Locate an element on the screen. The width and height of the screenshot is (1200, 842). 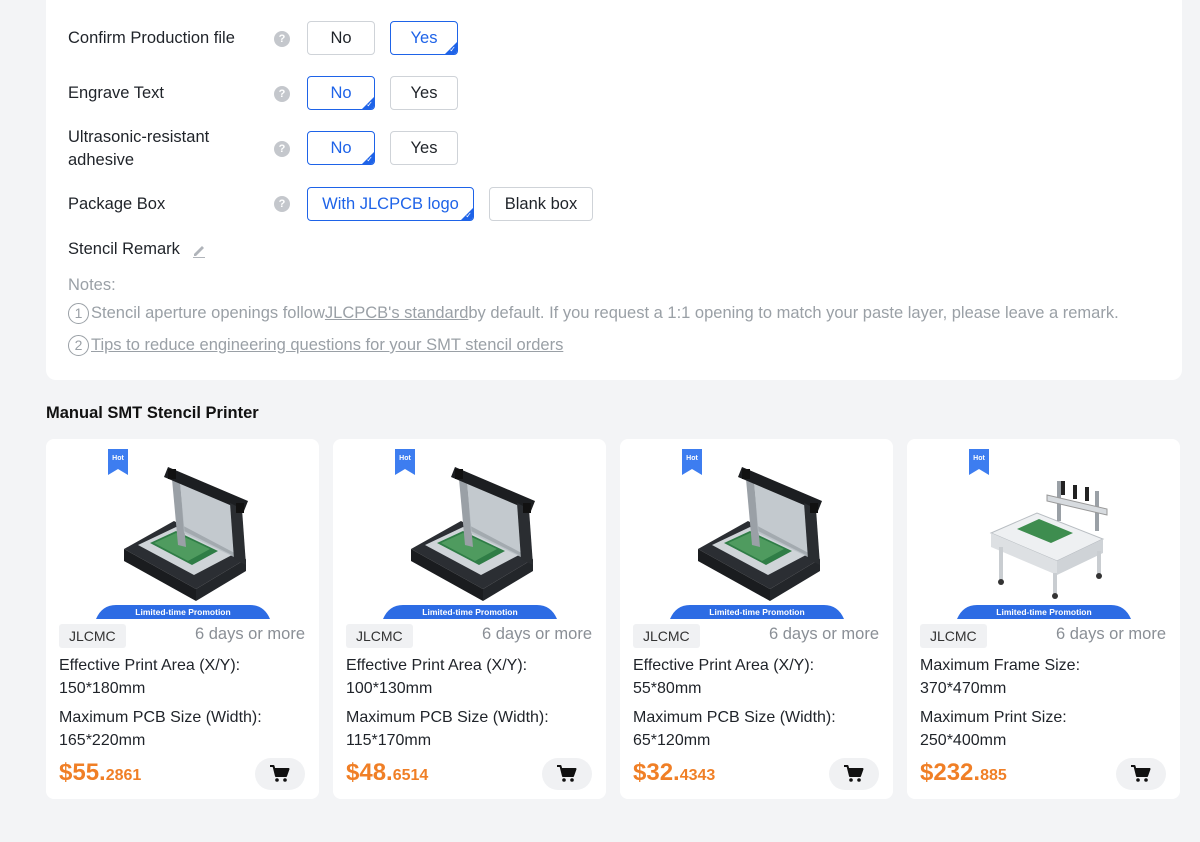
confirm-production-no-button: No is located at coordinates (341, 38).